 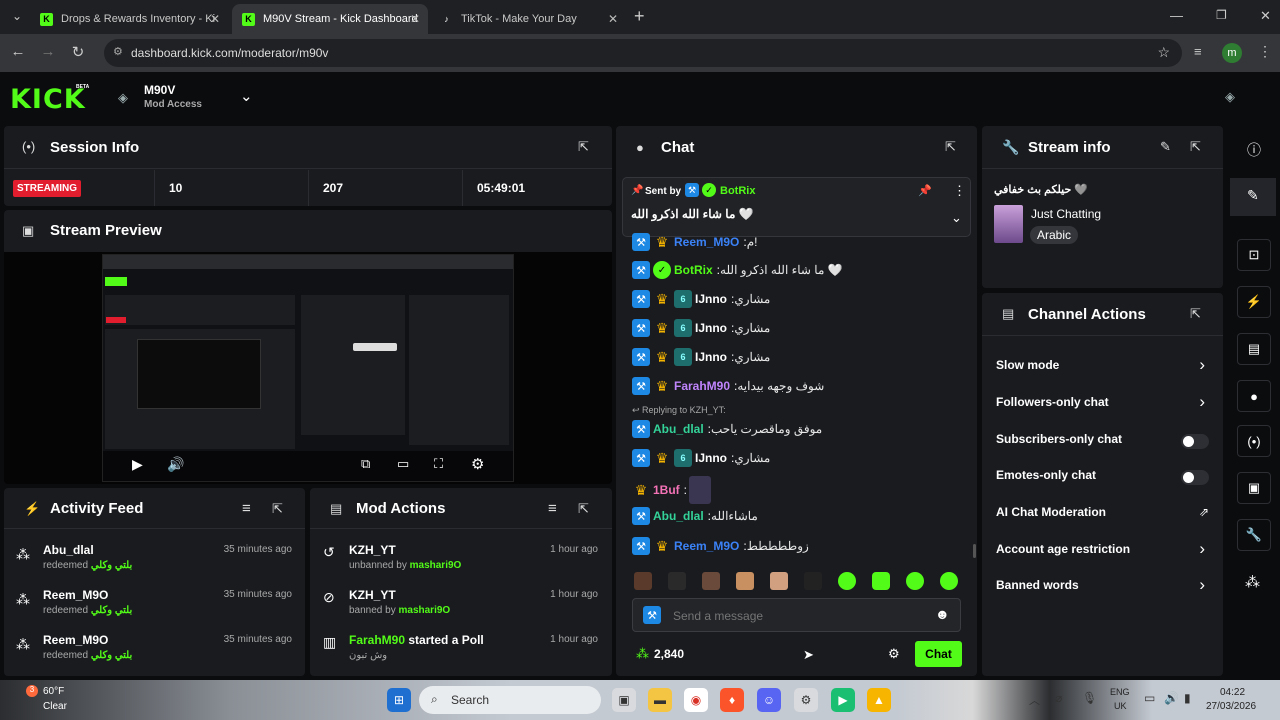 What do you see at coordinates (769, 700) in the screenshot?
I see `discord-icon: ☺` at bounding box center [769, 700].